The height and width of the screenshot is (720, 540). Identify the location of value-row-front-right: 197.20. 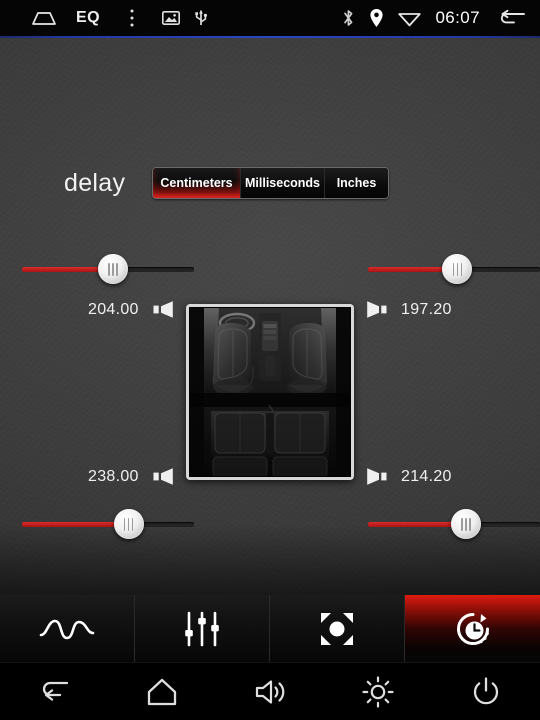
(415, 309).